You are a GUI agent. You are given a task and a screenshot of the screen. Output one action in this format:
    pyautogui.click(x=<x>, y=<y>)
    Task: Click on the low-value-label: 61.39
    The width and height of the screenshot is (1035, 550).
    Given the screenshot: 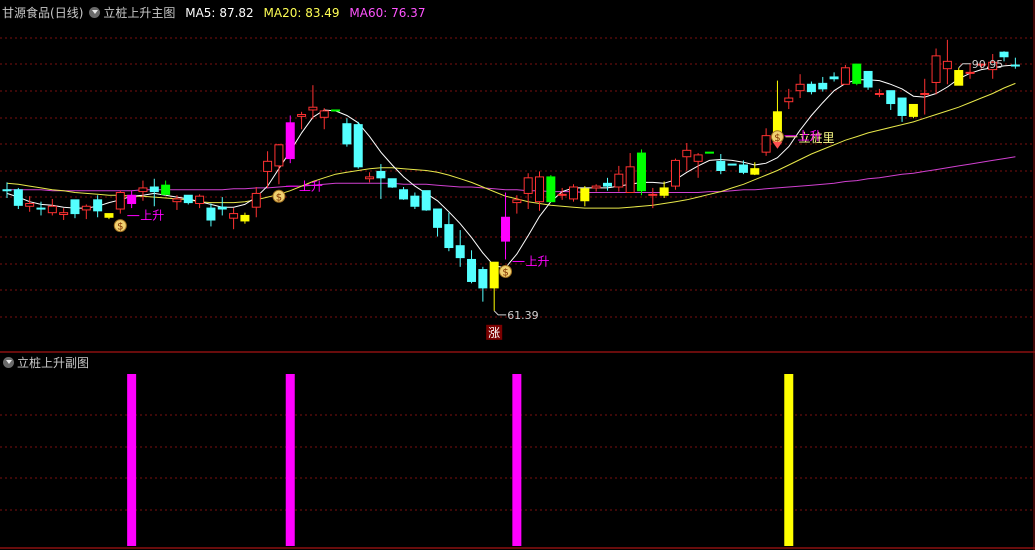 What is the action you would take?
    pyautogui.click(x=523, y=315)
    